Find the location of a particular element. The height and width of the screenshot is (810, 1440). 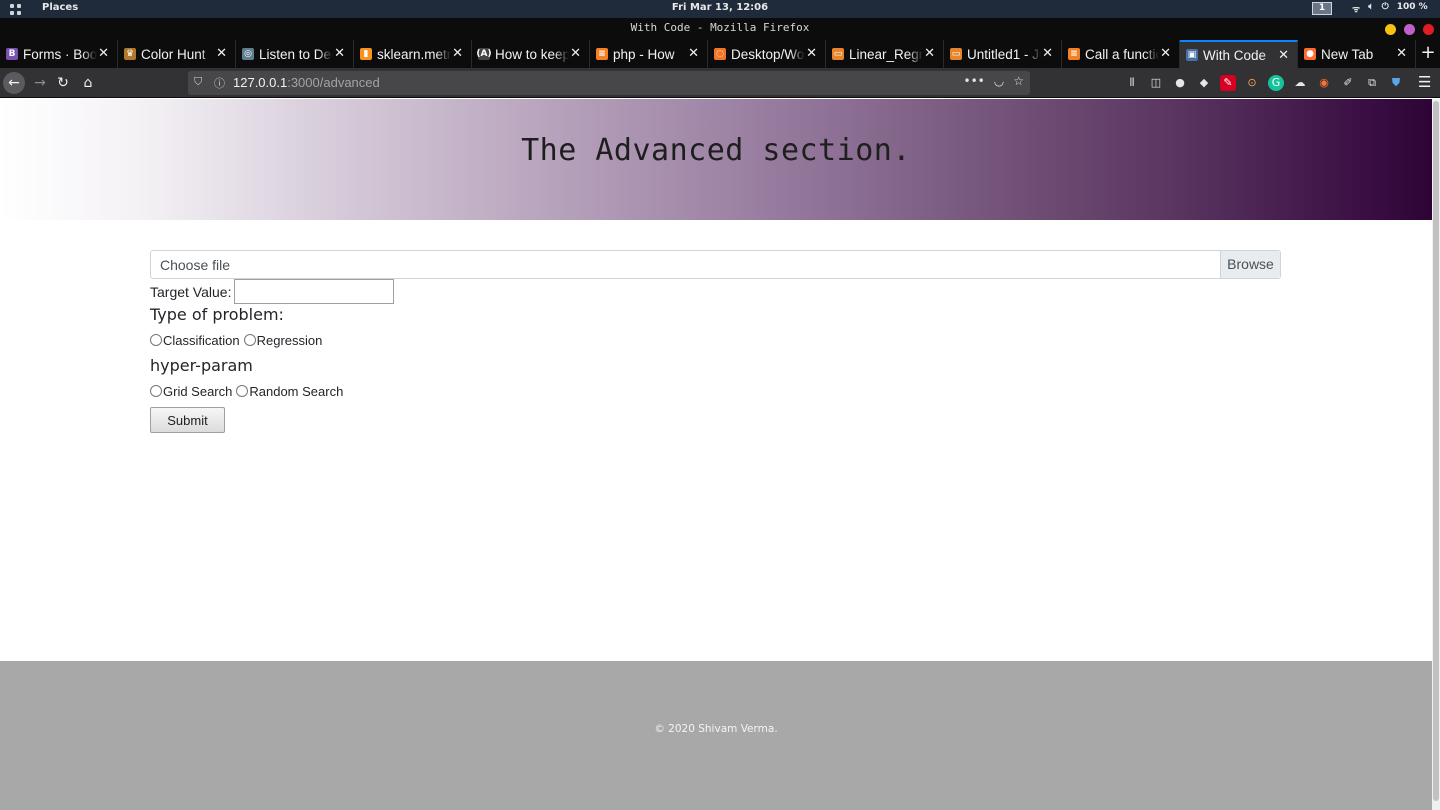

tab-label: Forms · Bootstrap is located at coordinates (60, 54).